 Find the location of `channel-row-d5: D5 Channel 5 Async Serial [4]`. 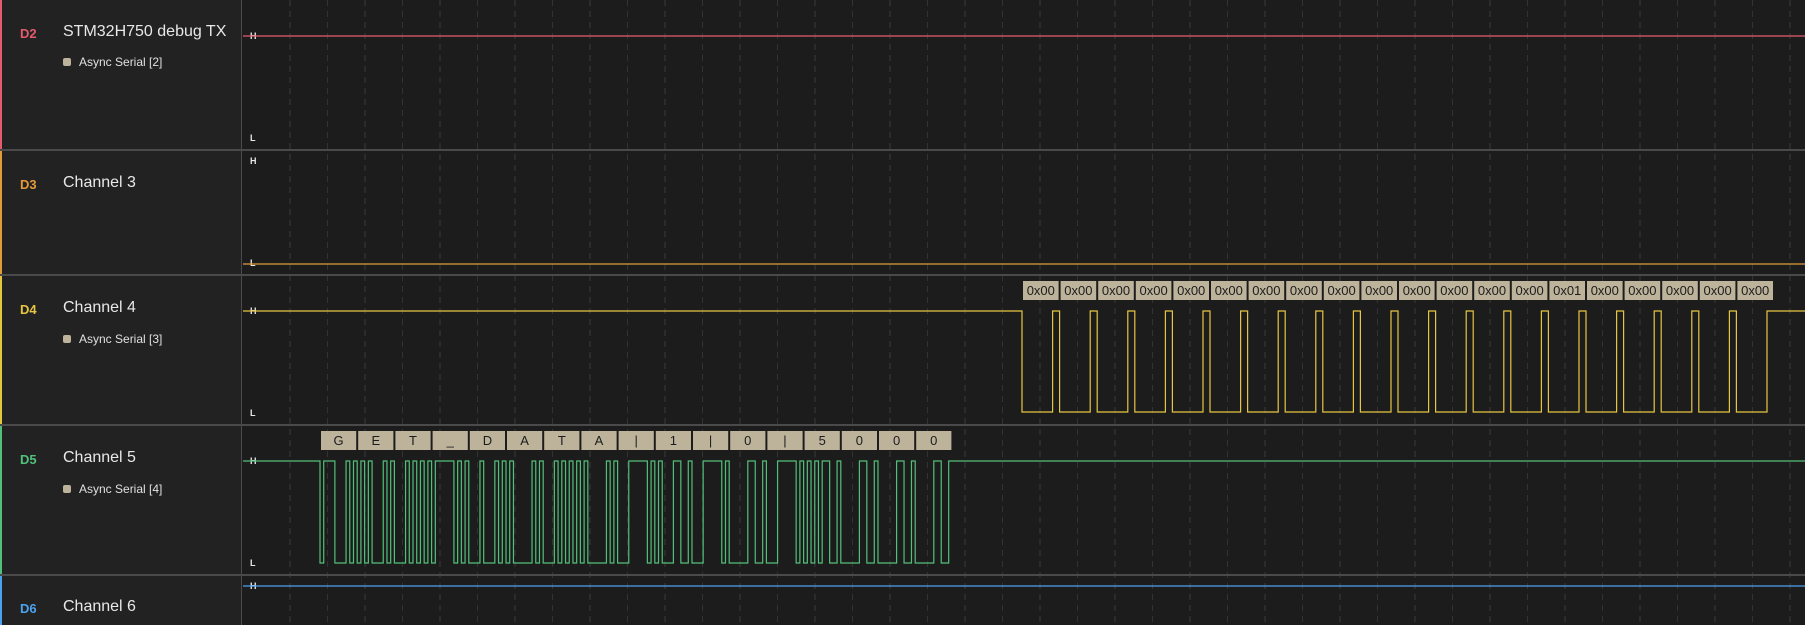

channel-row-d5: D5 Channel 5 Async Serial [4] is located at coordinates (121, 500).